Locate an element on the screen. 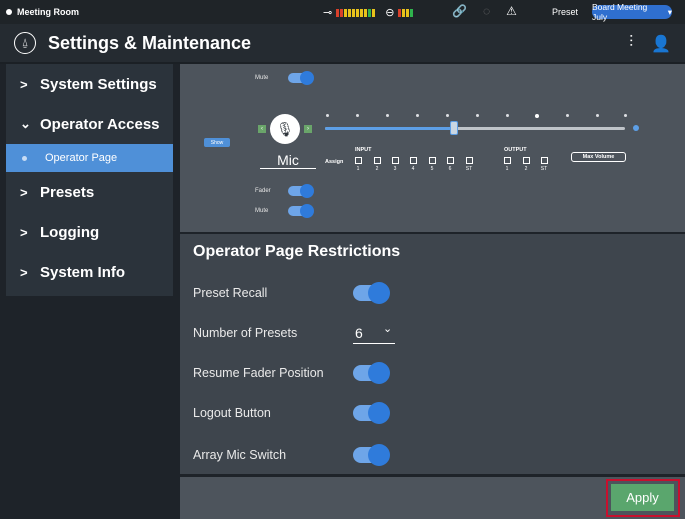 The height and width of the screenshot is (519, 685). footer: Apply is located at coordinates (432, 498).